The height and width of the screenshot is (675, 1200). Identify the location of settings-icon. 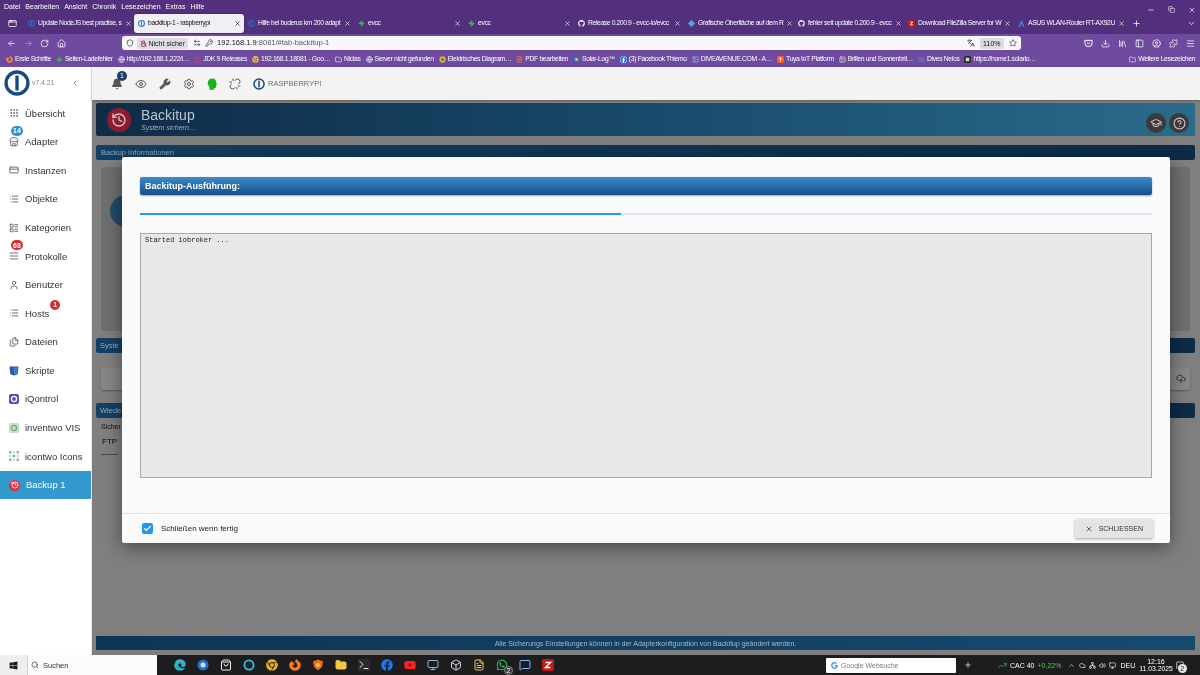
(189, 83).